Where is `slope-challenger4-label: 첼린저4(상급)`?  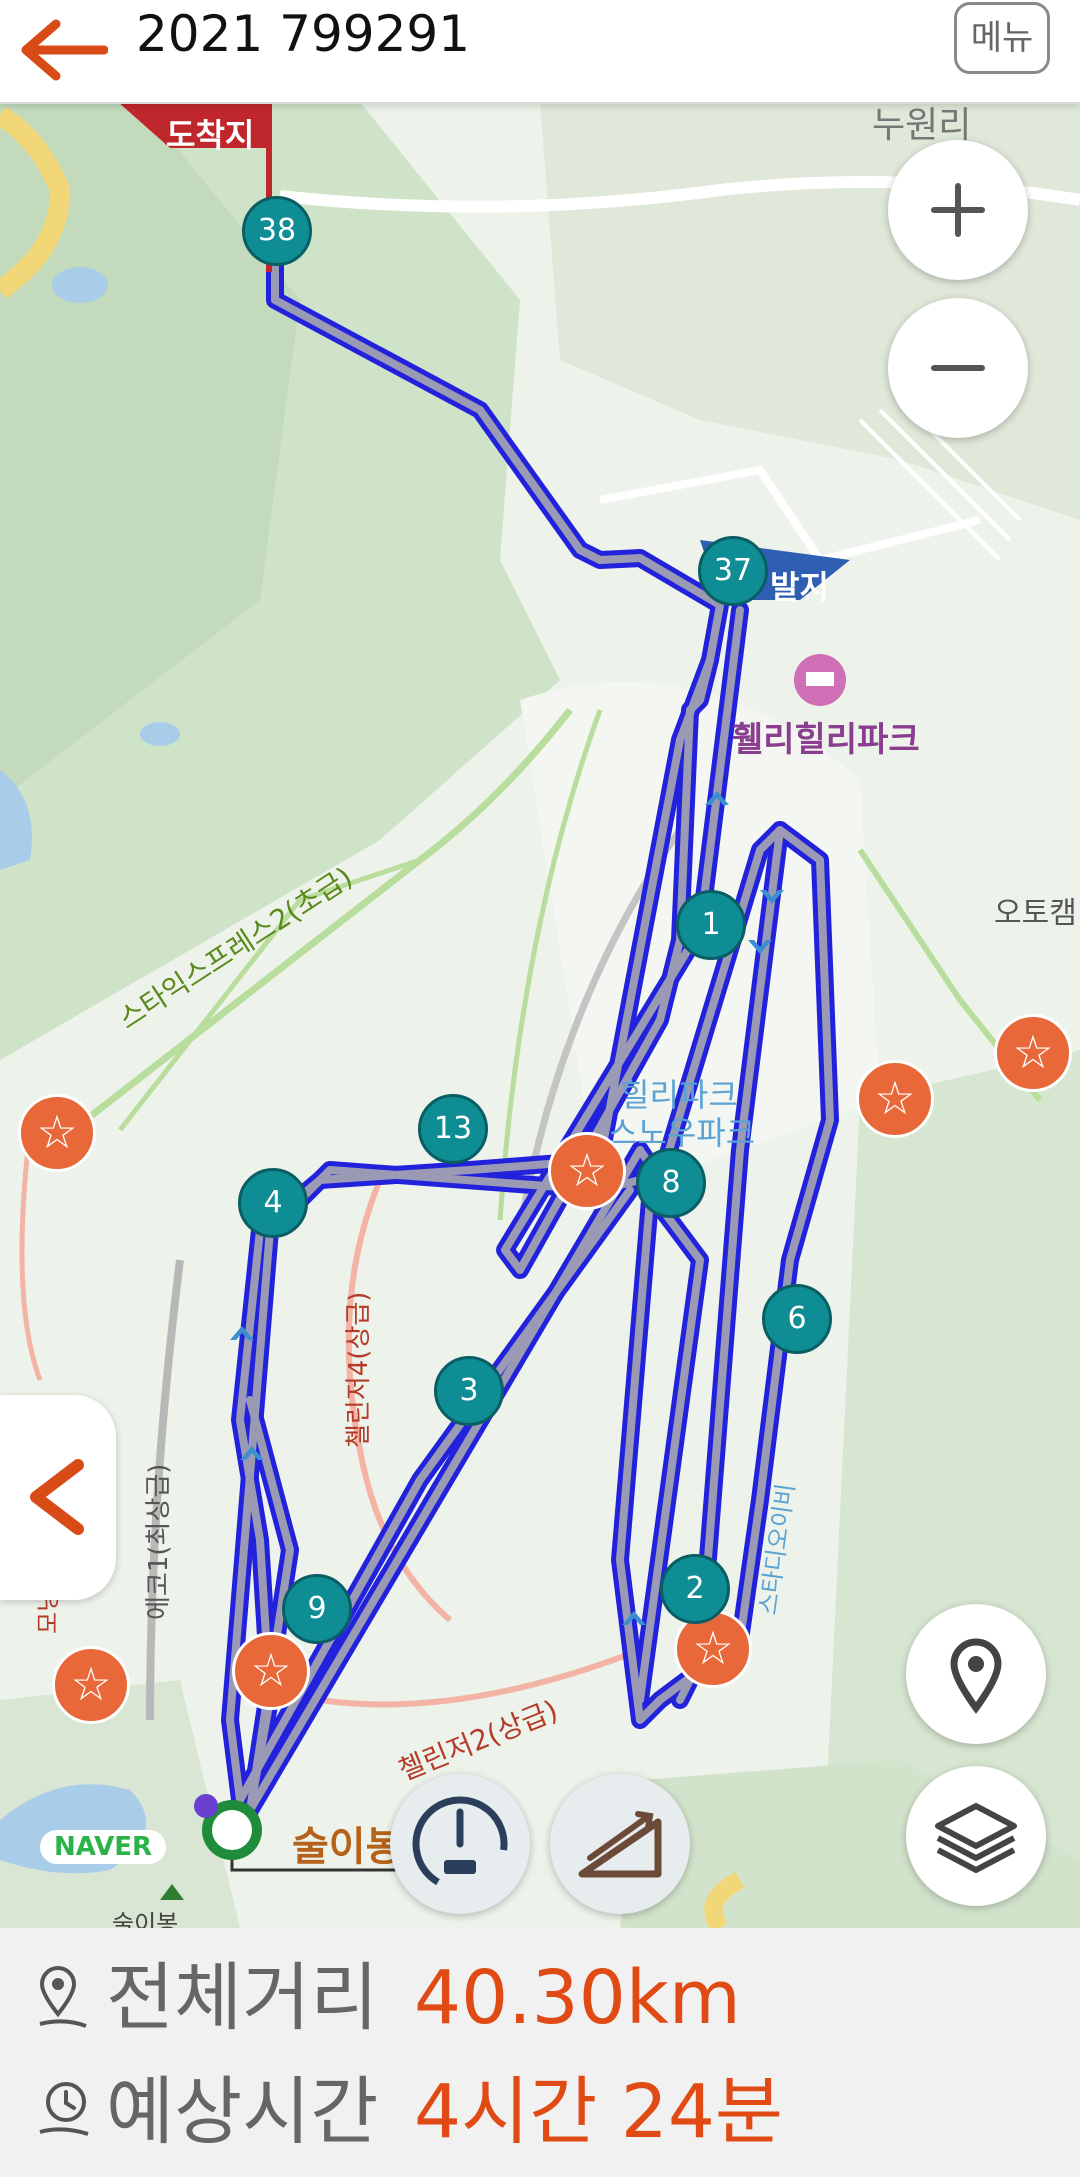
slope-challenger4-label: 첼린저4(상급) is located at coordinates (359, 1369).